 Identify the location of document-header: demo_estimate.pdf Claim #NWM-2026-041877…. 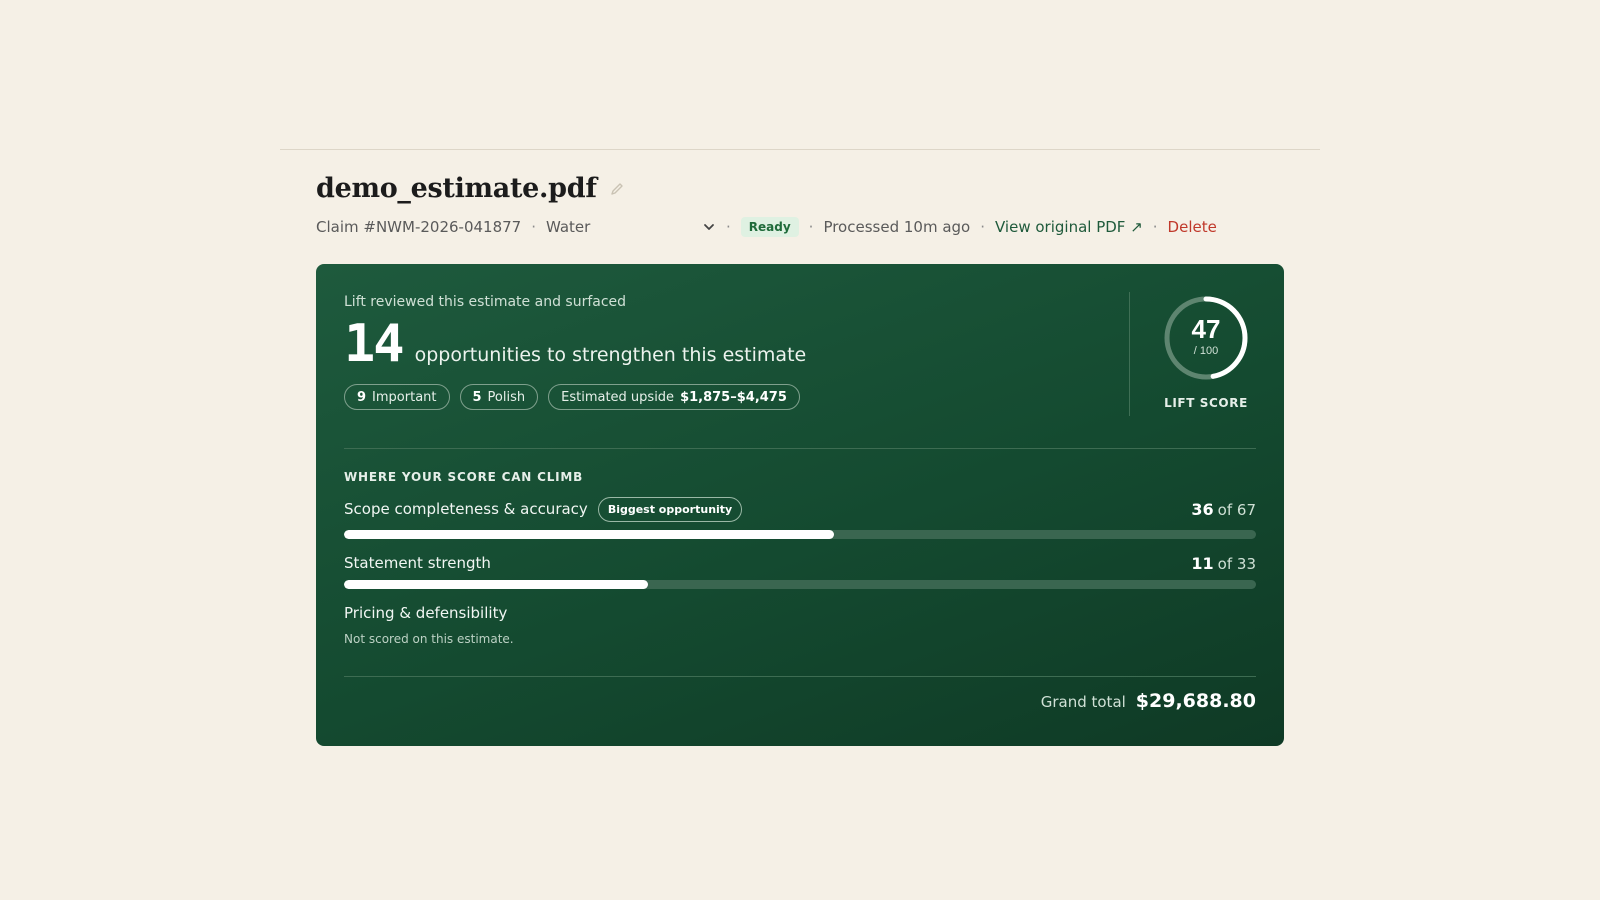
(801, 206).